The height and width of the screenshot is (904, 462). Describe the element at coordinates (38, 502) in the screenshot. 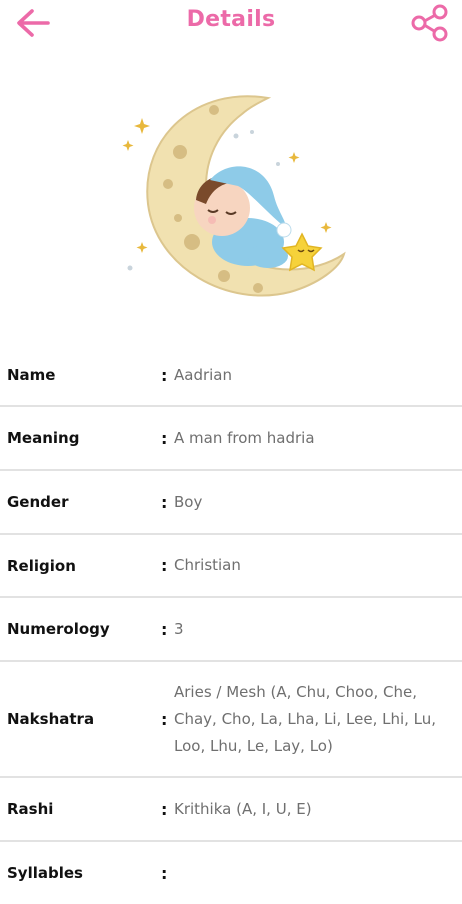

I see `detail-label: Gender` at that location.